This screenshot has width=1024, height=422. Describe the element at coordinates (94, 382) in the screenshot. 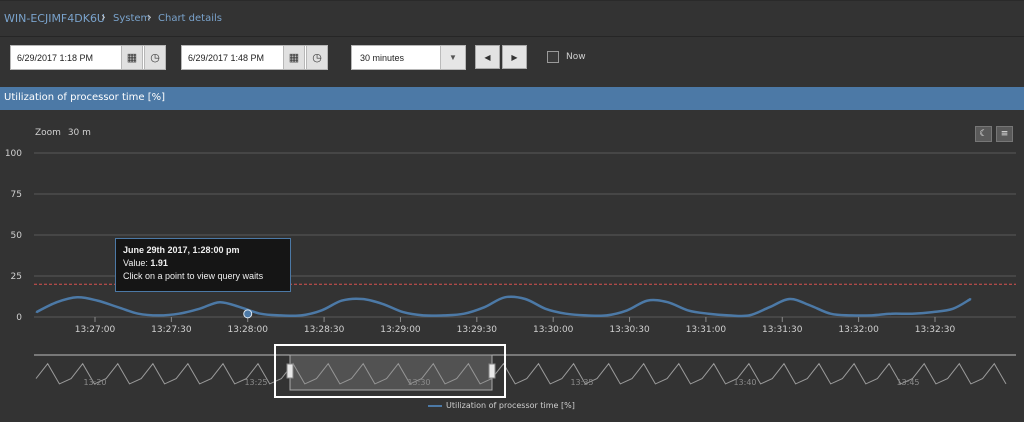

I see `navigator-tick-label: 13:20` at that location.